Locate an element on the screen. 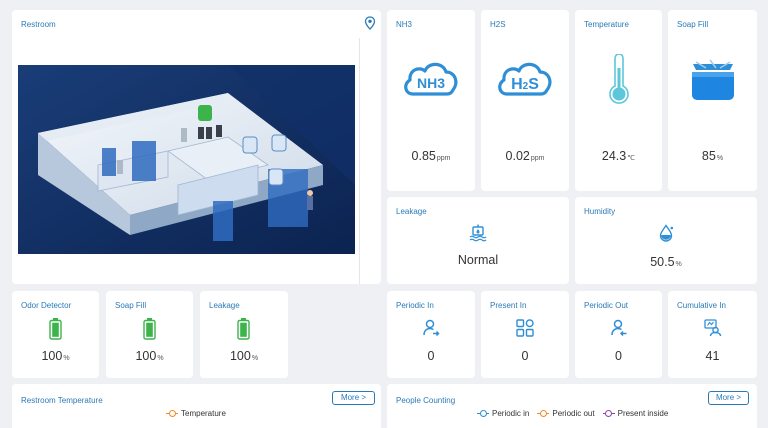  people-card-cumulative-in: Cumulative In 41 is located at coordinates (712, 334).